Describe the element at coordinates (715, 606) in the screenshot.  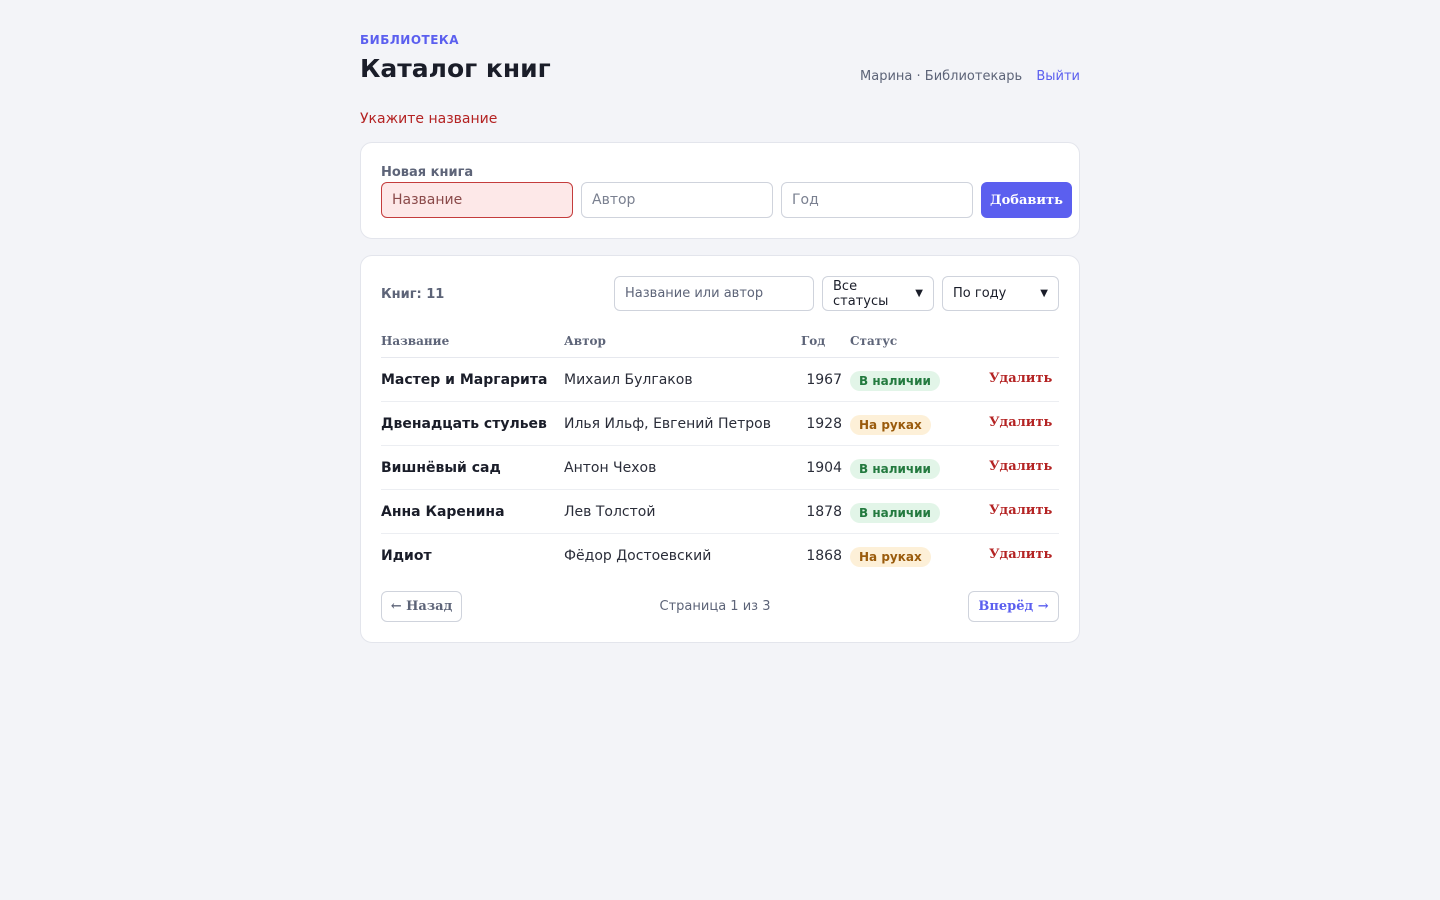
I see `pagination-info: Страница 1 из 3` at that location.